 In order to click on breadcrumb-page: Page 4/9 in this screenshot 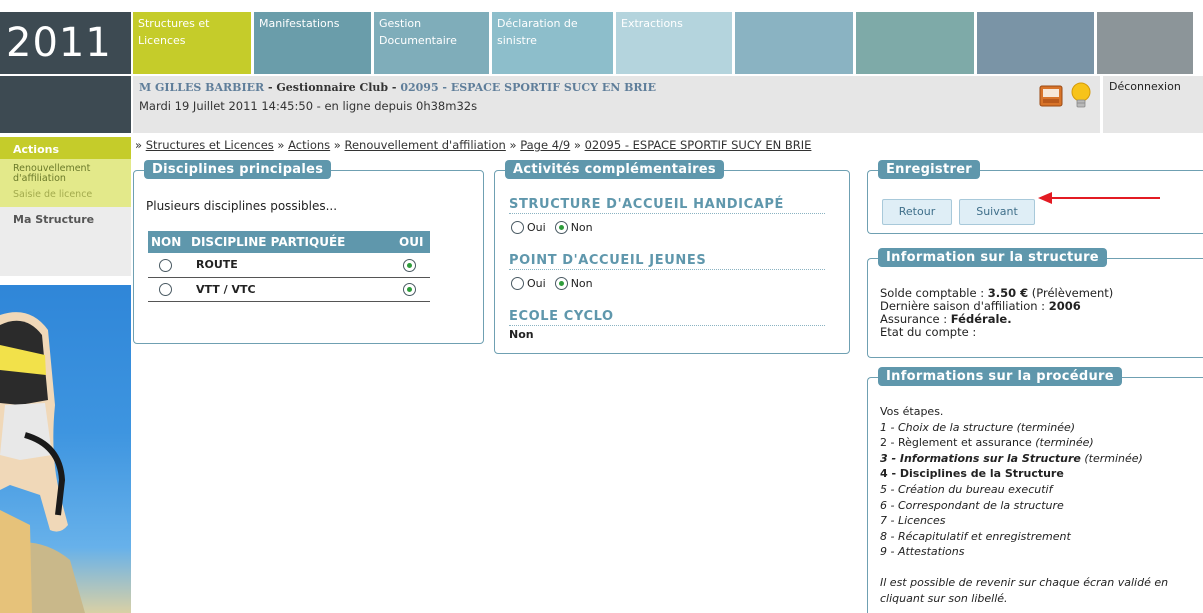, I will do `click(545, 145)`.